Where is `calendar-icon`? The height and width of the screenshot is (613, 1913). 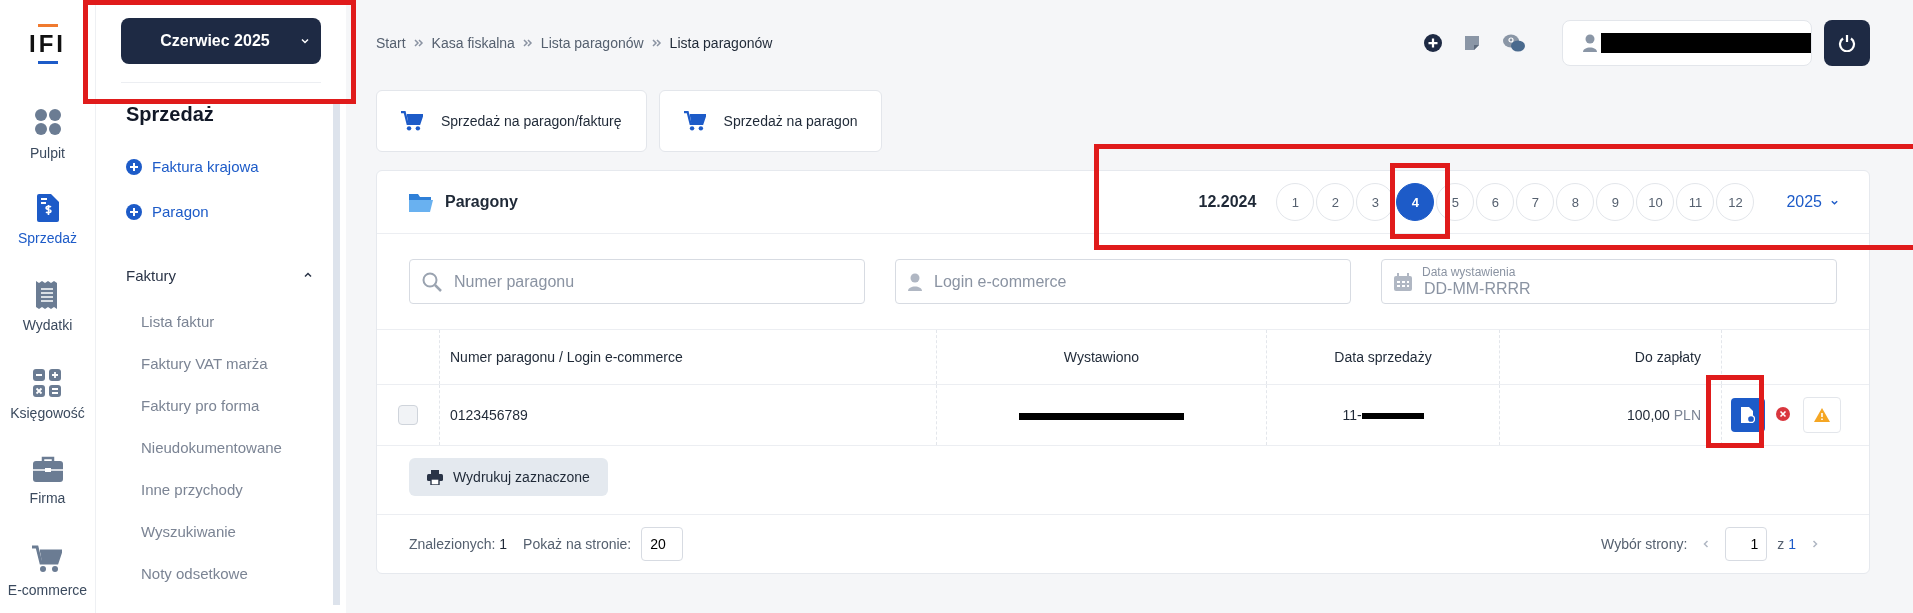
calendar-icon is located at coordinates (1403, 281).